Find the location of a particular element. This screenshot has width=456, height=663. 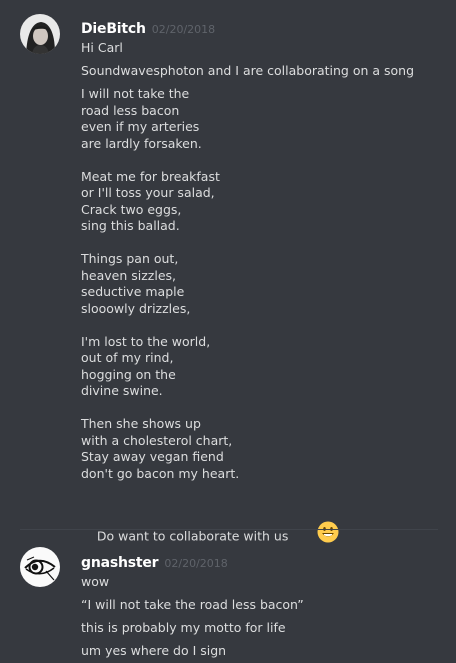

woman-portrait-icon is located at coordinates (40, 34).